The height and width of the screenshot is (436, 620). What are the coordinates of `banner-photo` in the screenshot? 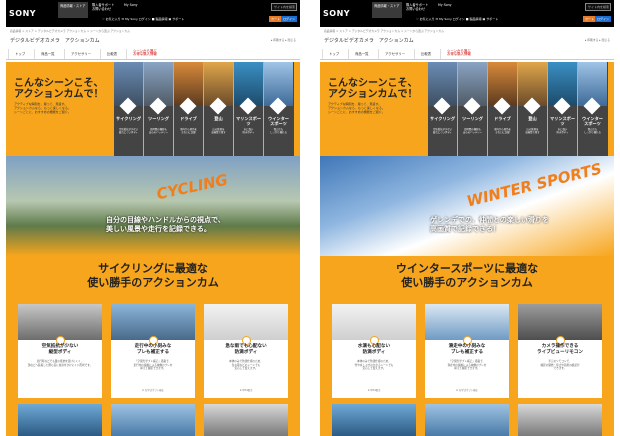 It's located at (153, 206).